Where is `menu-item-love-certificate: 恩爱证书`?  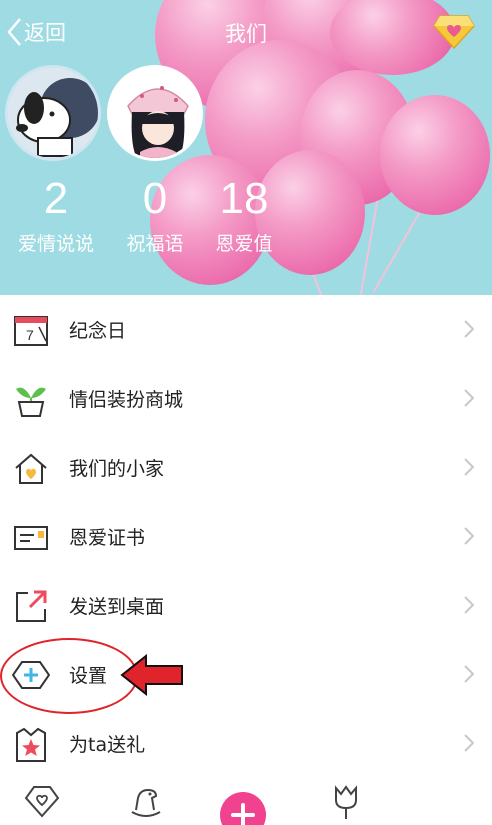 menu-item-love-certificate: 恩爱证书 is located at coordinates (246, 536).